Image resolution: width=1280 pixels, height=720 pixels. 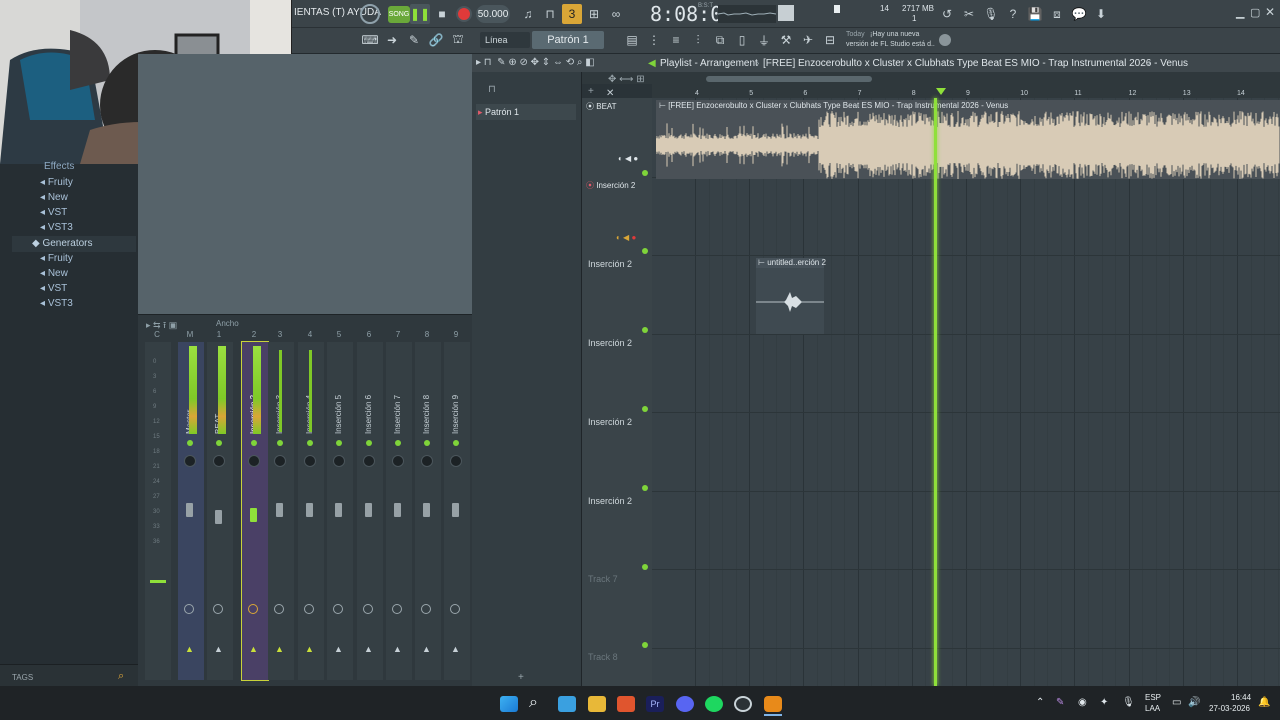 What do you see at coordinates (698, 40) in the screenshot?
I see `mixer-view-icon: ⫶` at bounding box center [698, 40].